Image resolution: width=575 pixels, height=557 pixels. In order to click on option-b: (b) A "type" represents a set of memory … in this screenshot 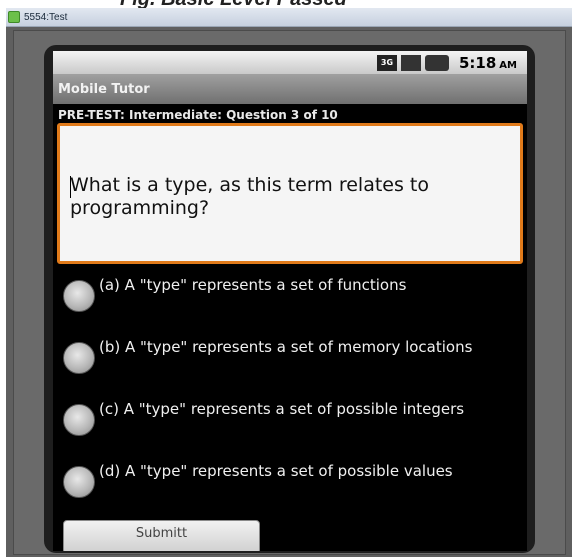, I will do `click(290, 369)`.